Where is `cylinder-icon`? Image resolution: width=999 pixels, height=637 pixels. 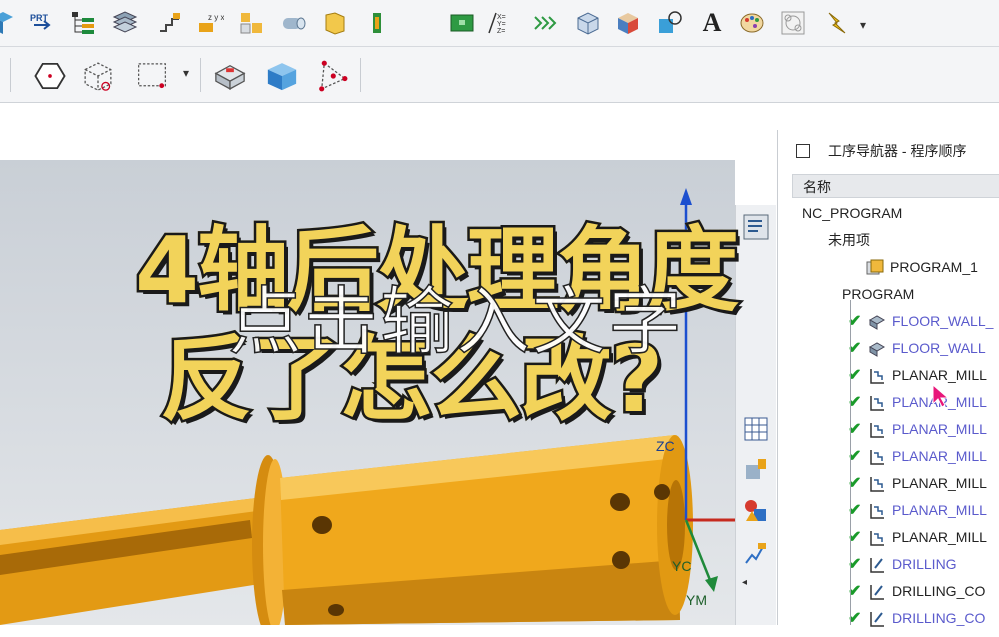
cylinder-icon is located at coordinates (293, 23).